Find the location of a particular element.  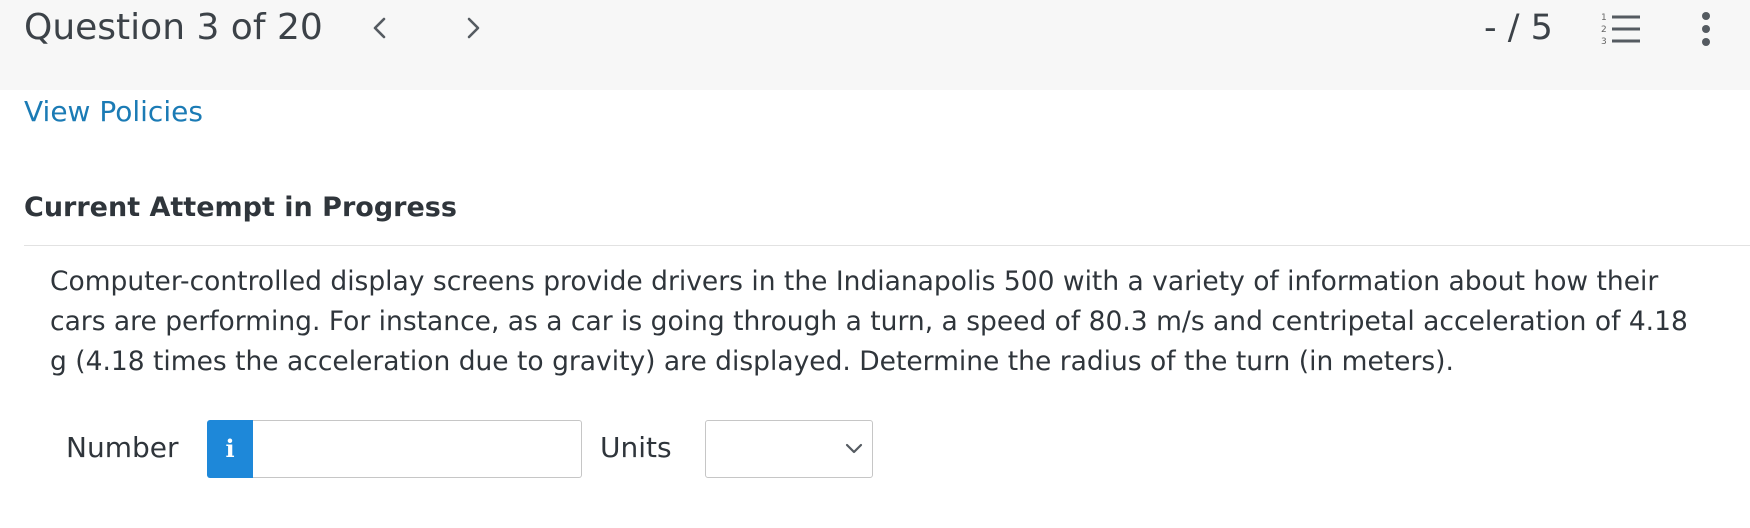

more-vertical-icon is located at coordinates (1706, 29).